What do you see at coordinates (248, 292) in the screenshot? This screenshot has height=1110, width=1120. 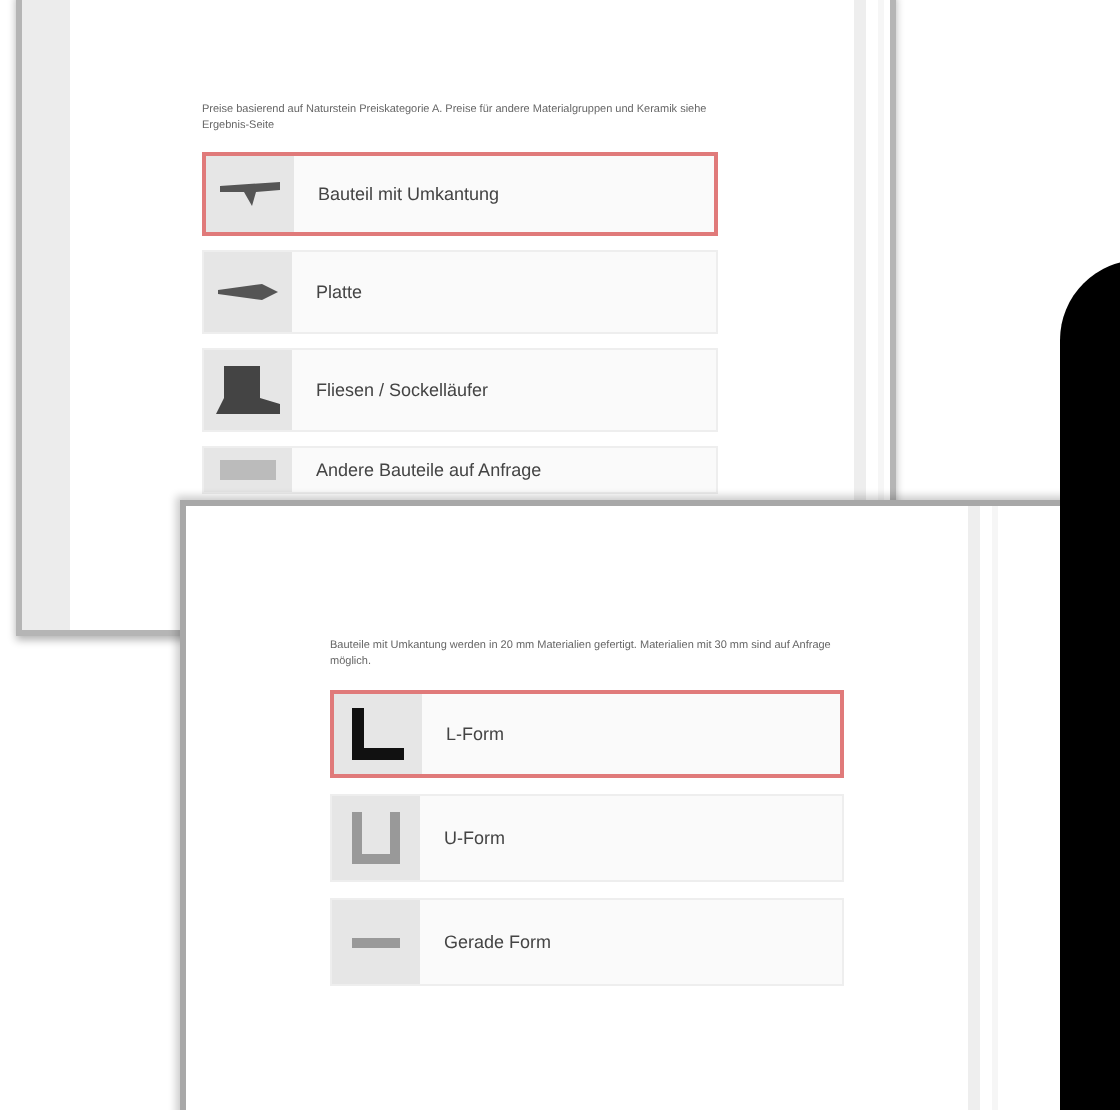 I see `slab-icon` at bounding box center [248, 292].